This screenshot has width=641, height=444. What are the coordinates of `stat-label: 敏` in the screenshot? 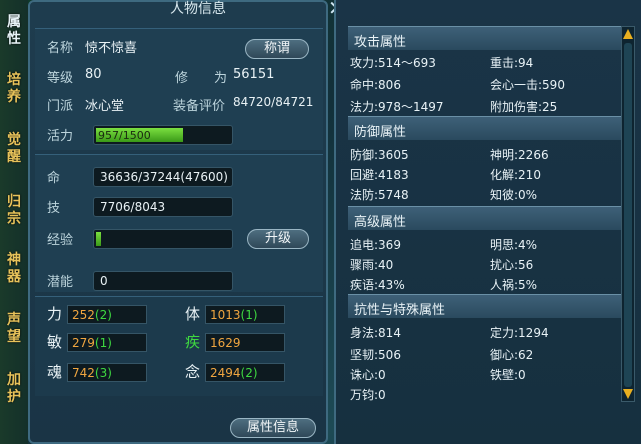 It's located at (55, 342).